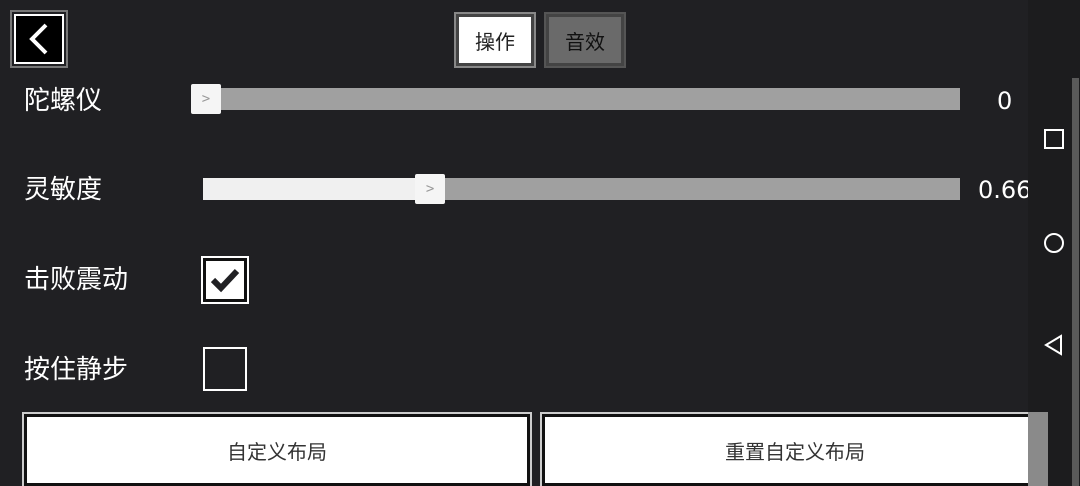 Image resolution: width=1080 pixels, height=486 pixels. I want to click on sensitivity-slider, so click(581, 189).